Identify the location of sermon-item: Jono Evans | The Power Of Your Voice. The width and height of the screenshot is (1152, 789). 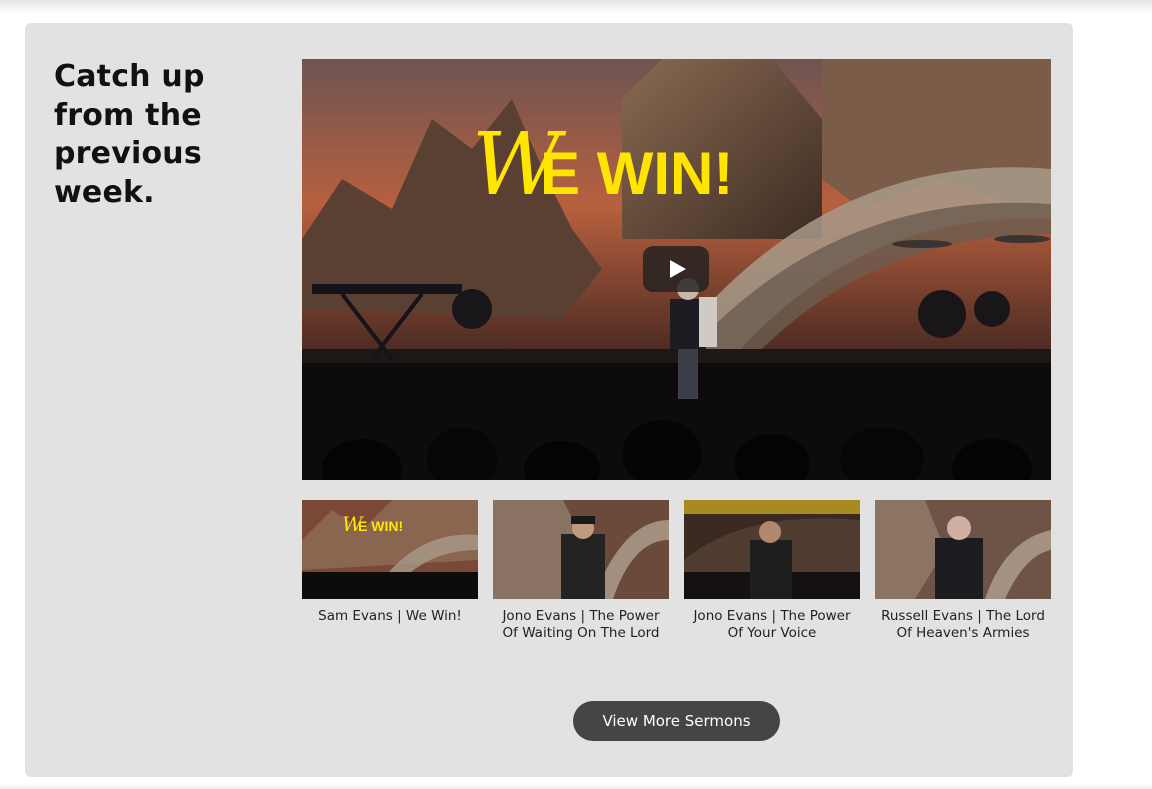
(772, 571).